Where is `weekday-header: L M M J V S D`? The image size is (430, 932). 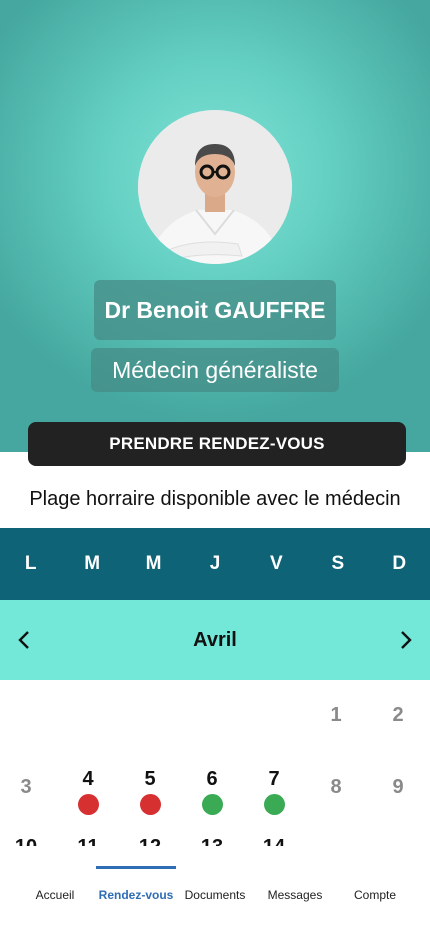 weekday-header: L M M J V S D is located at coordinates (215, 564).